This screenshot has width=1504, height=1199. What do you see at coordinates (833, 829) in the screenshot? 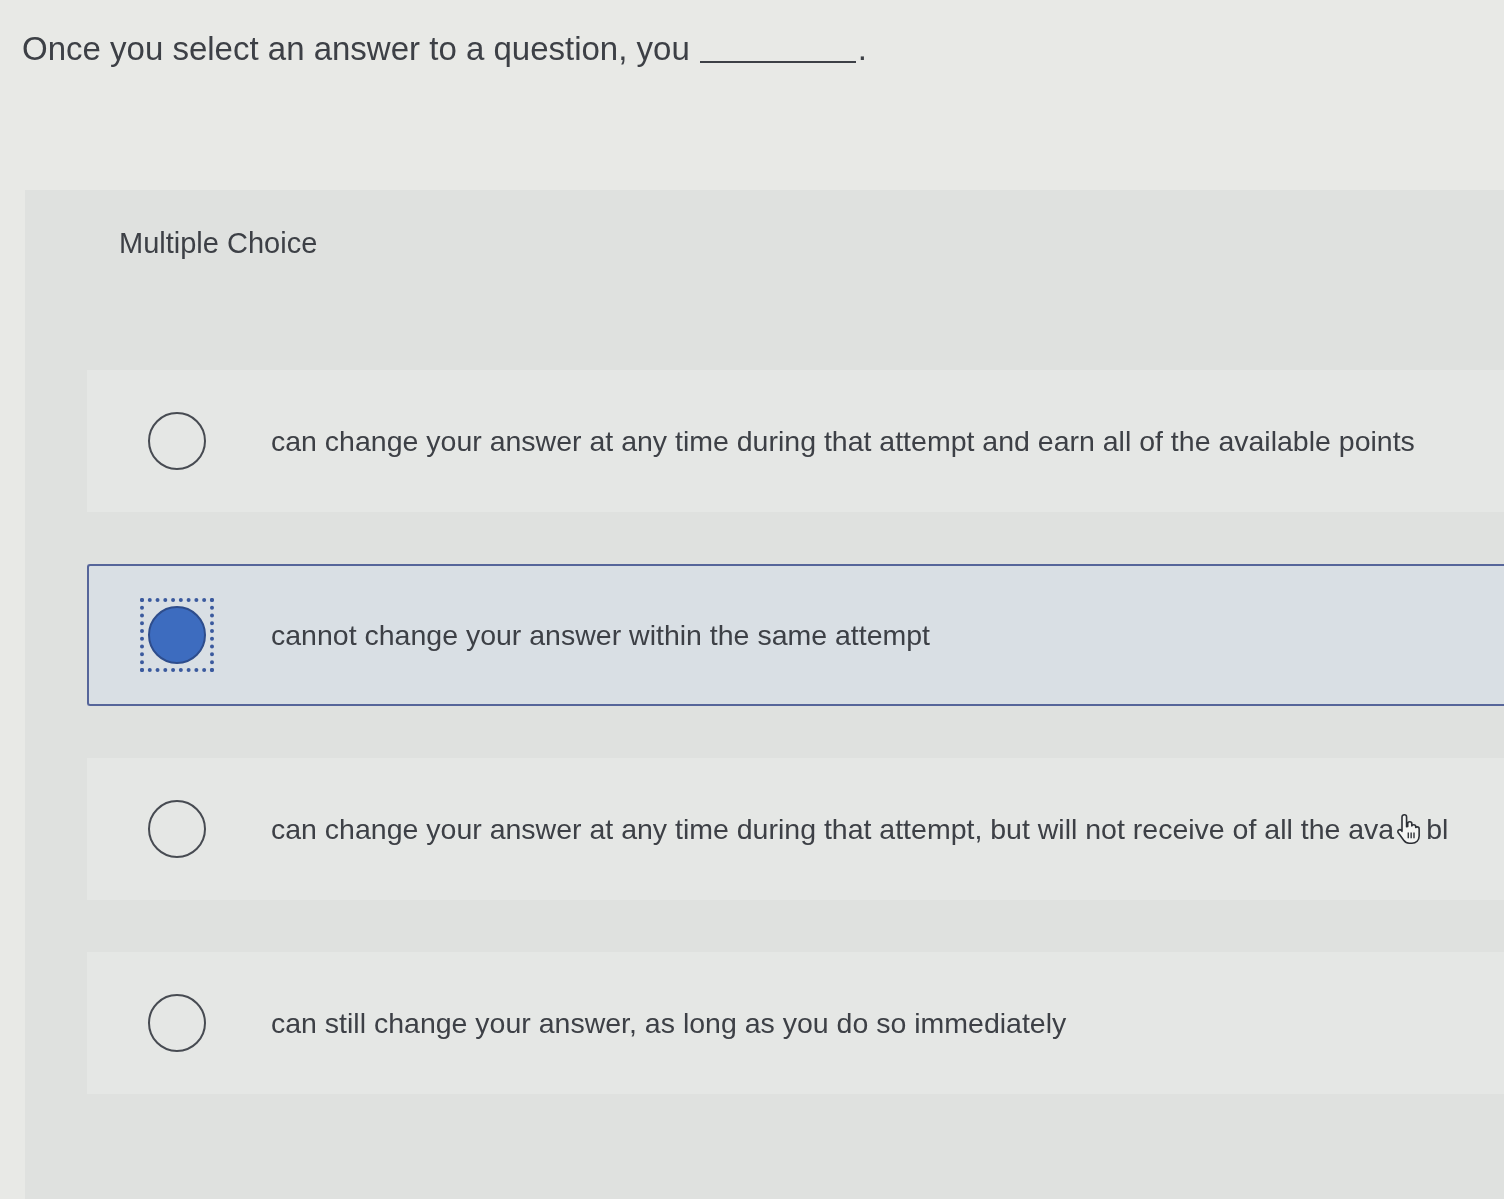
I see `option-label: can change your answer at any time during that attempt, but will not receive of all the ava` at bounding box center [833, 829].